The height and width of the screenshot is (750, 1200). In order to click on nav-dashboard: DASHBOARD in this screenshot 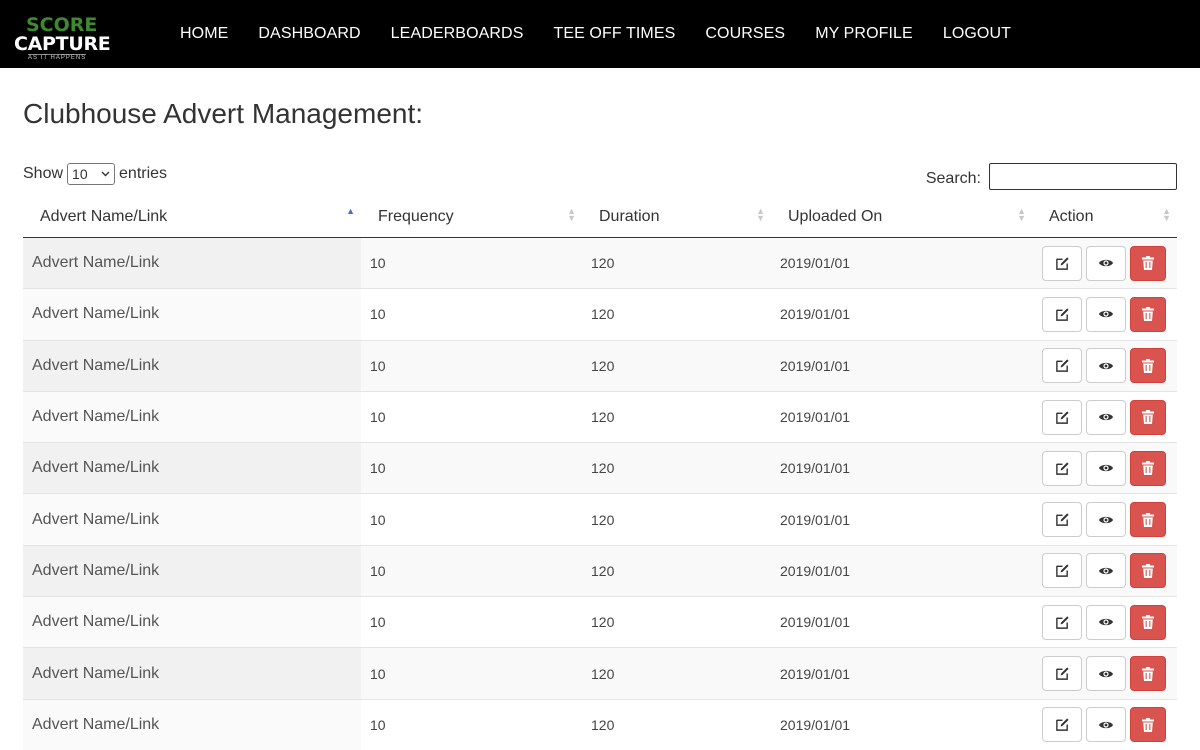, I will do `click(309, 34)`.